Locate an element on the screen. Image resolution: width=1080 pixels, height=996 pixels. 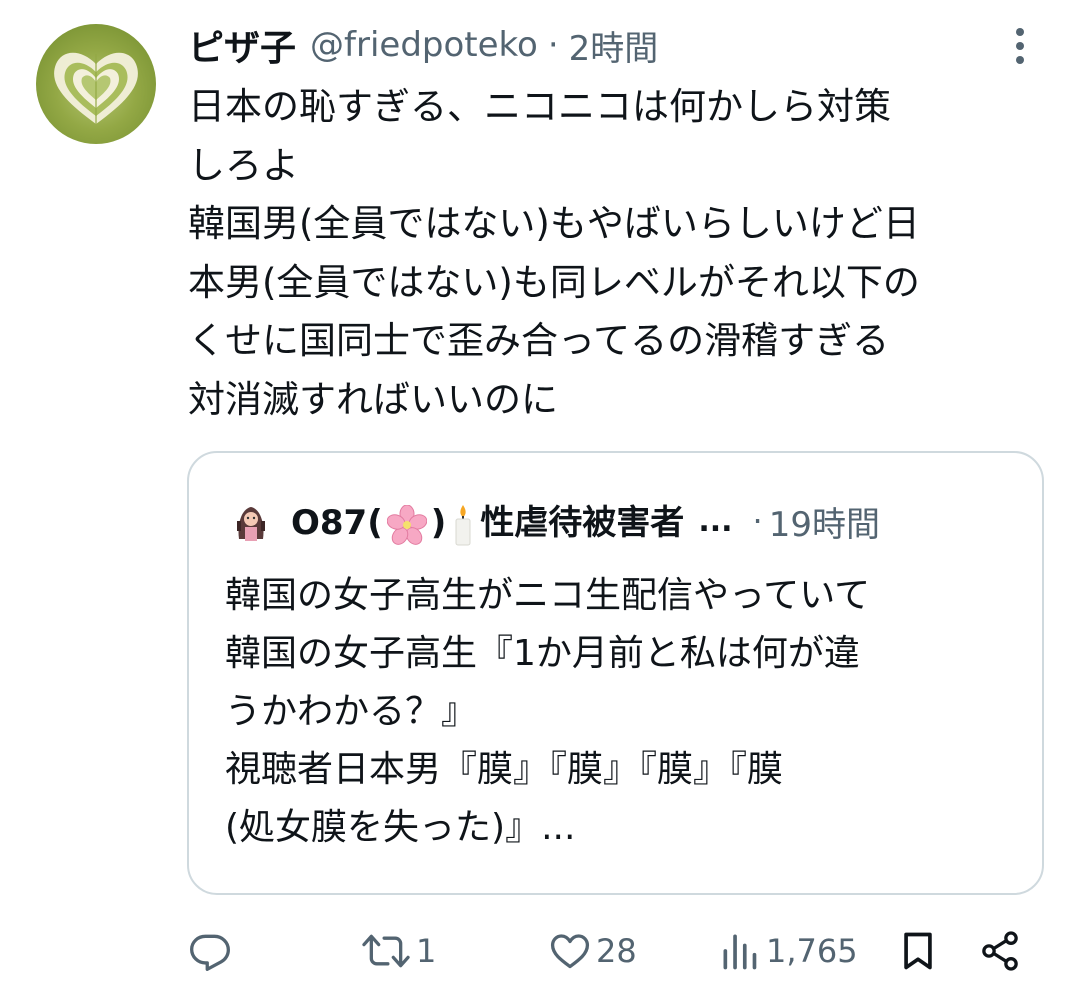
quoted-user-avatar is located at coordinates (251, 521).